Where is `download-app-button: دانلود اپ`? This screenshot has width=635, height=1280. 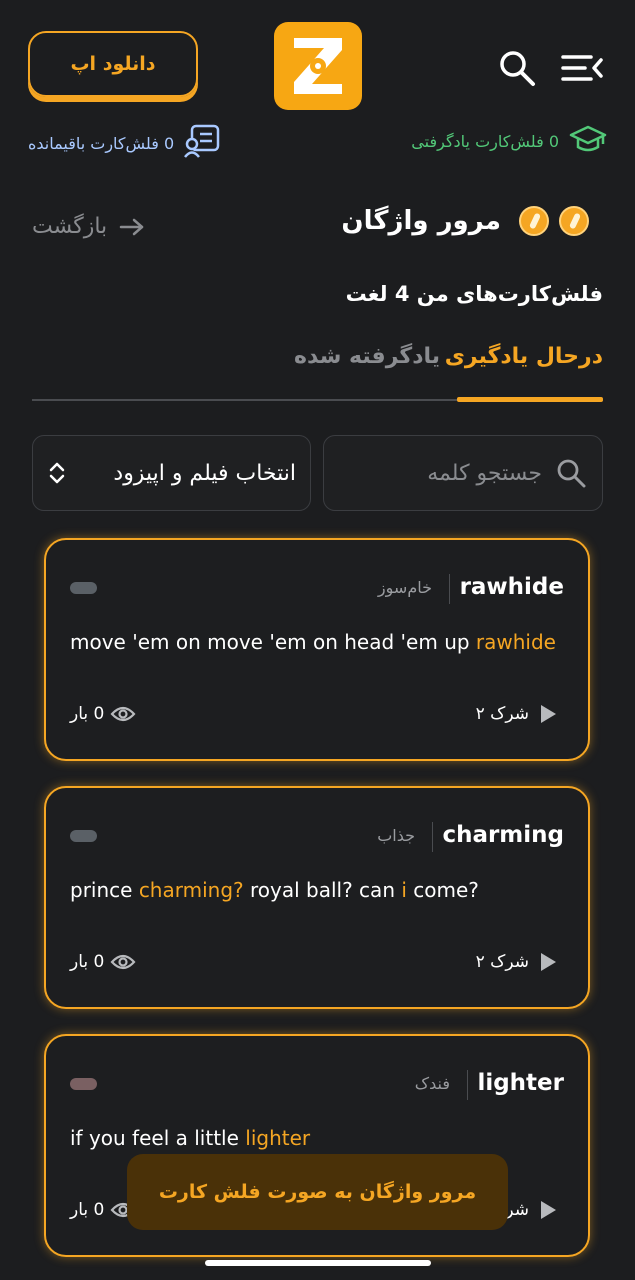 download-app-button: دانلود اپ is located at coordinates (113, 64).